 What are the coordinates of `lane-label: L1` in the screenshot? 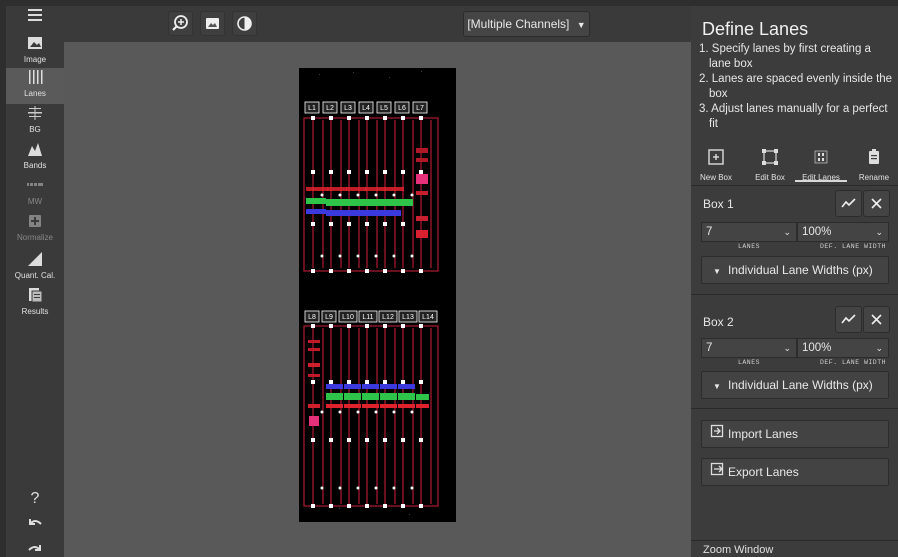 It's located at (312, 107).